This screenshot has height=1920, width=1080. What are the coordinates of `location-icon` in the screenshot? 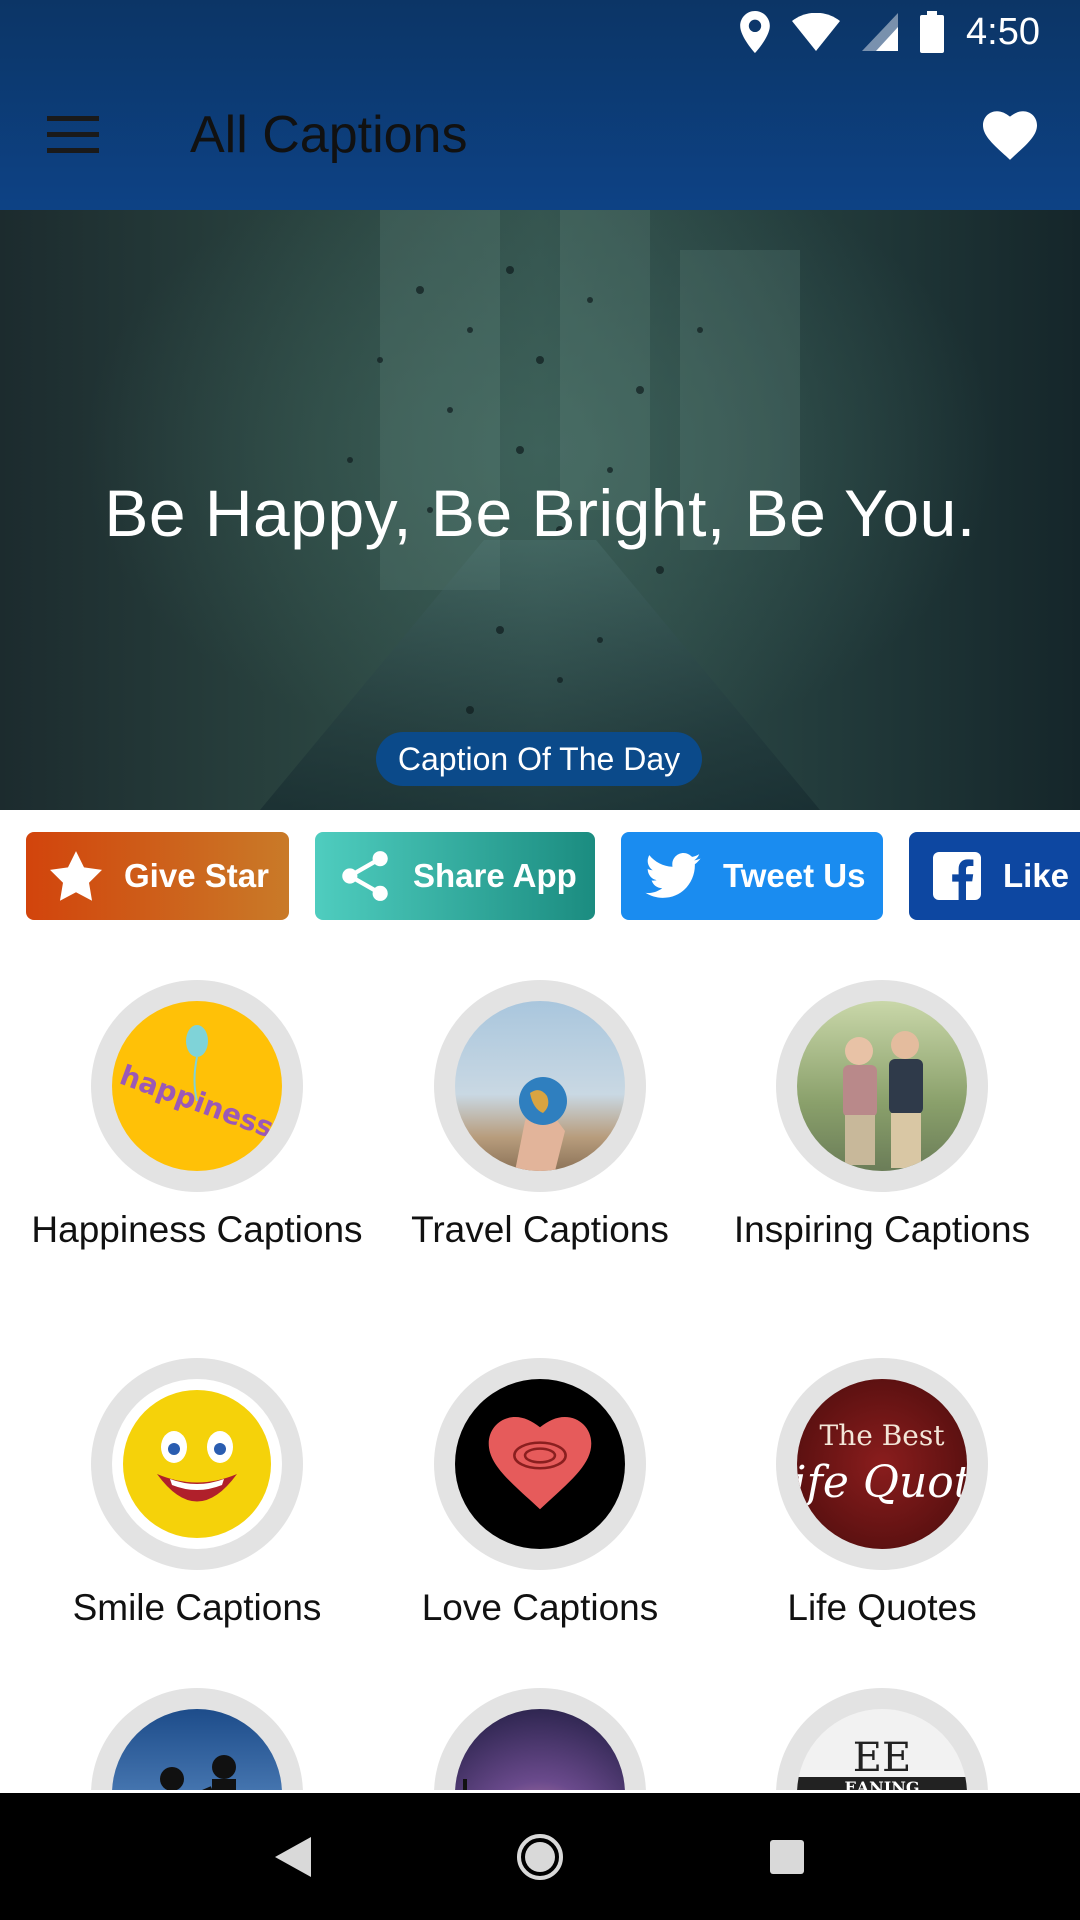 It's located at (755, 32).